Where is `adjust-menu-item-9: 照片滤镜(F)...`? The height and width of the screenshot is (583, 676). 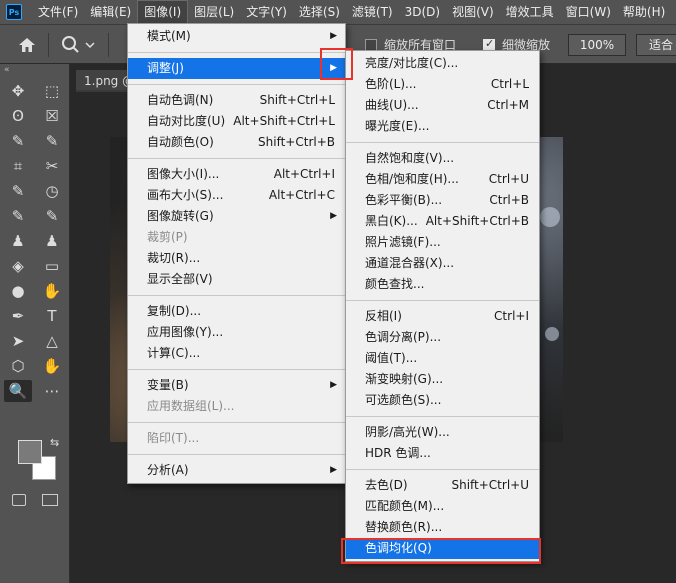 adjust-menu-item-9: 照片滤镜(F)... is located at coordinates (442, 242).